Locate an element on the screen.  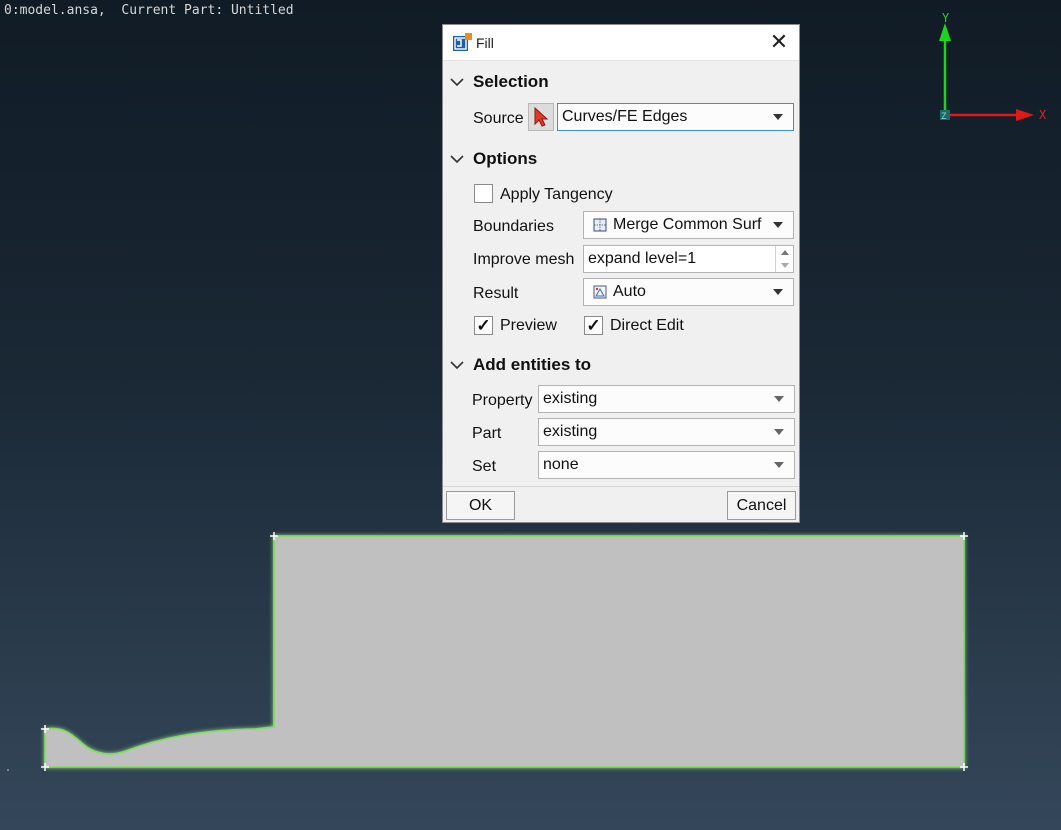
result-select: Auto is located at coordinates (688, 292).